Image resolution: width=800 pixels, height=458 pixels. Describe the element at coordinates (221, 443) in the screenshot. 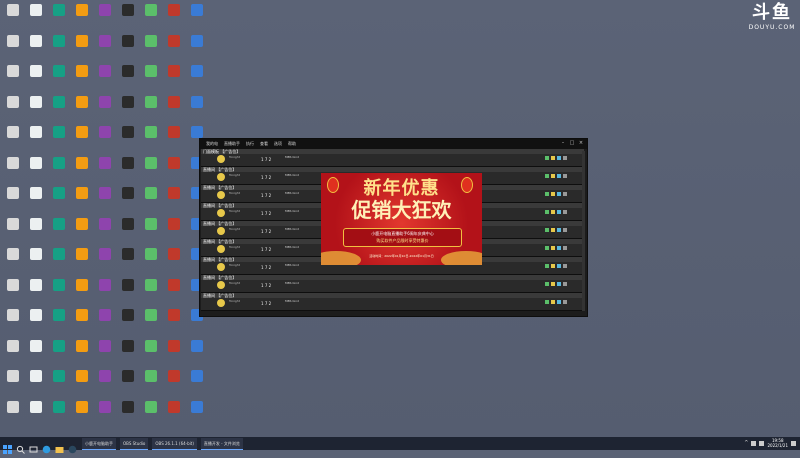

I see `taskbar-app: 直播开发 - 文件浏览` at that location.